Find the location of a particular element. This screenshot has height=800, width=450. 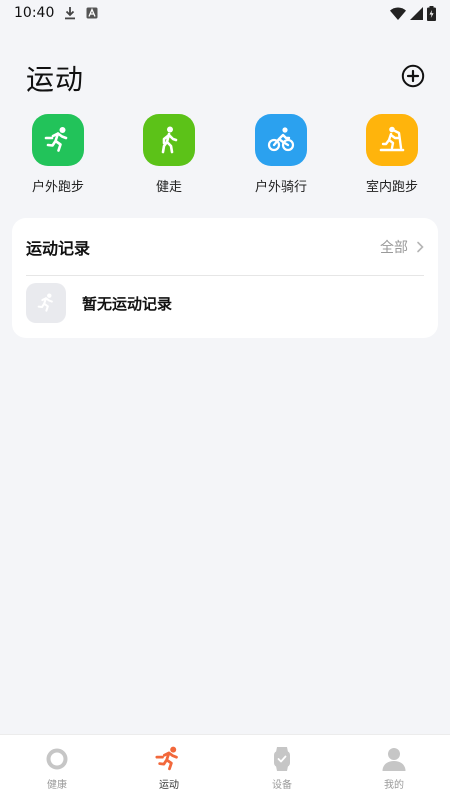

nav-label: 运动 is located at coordinates (169, 785).